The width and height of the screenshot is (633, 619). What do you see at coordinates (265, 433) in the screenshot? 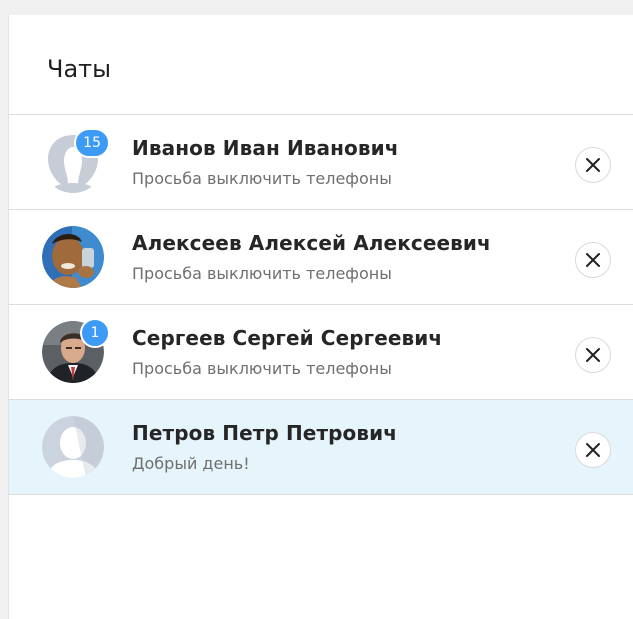
I see `chat-name: Петров Петр Петрович` at bounding box center [265, 433].